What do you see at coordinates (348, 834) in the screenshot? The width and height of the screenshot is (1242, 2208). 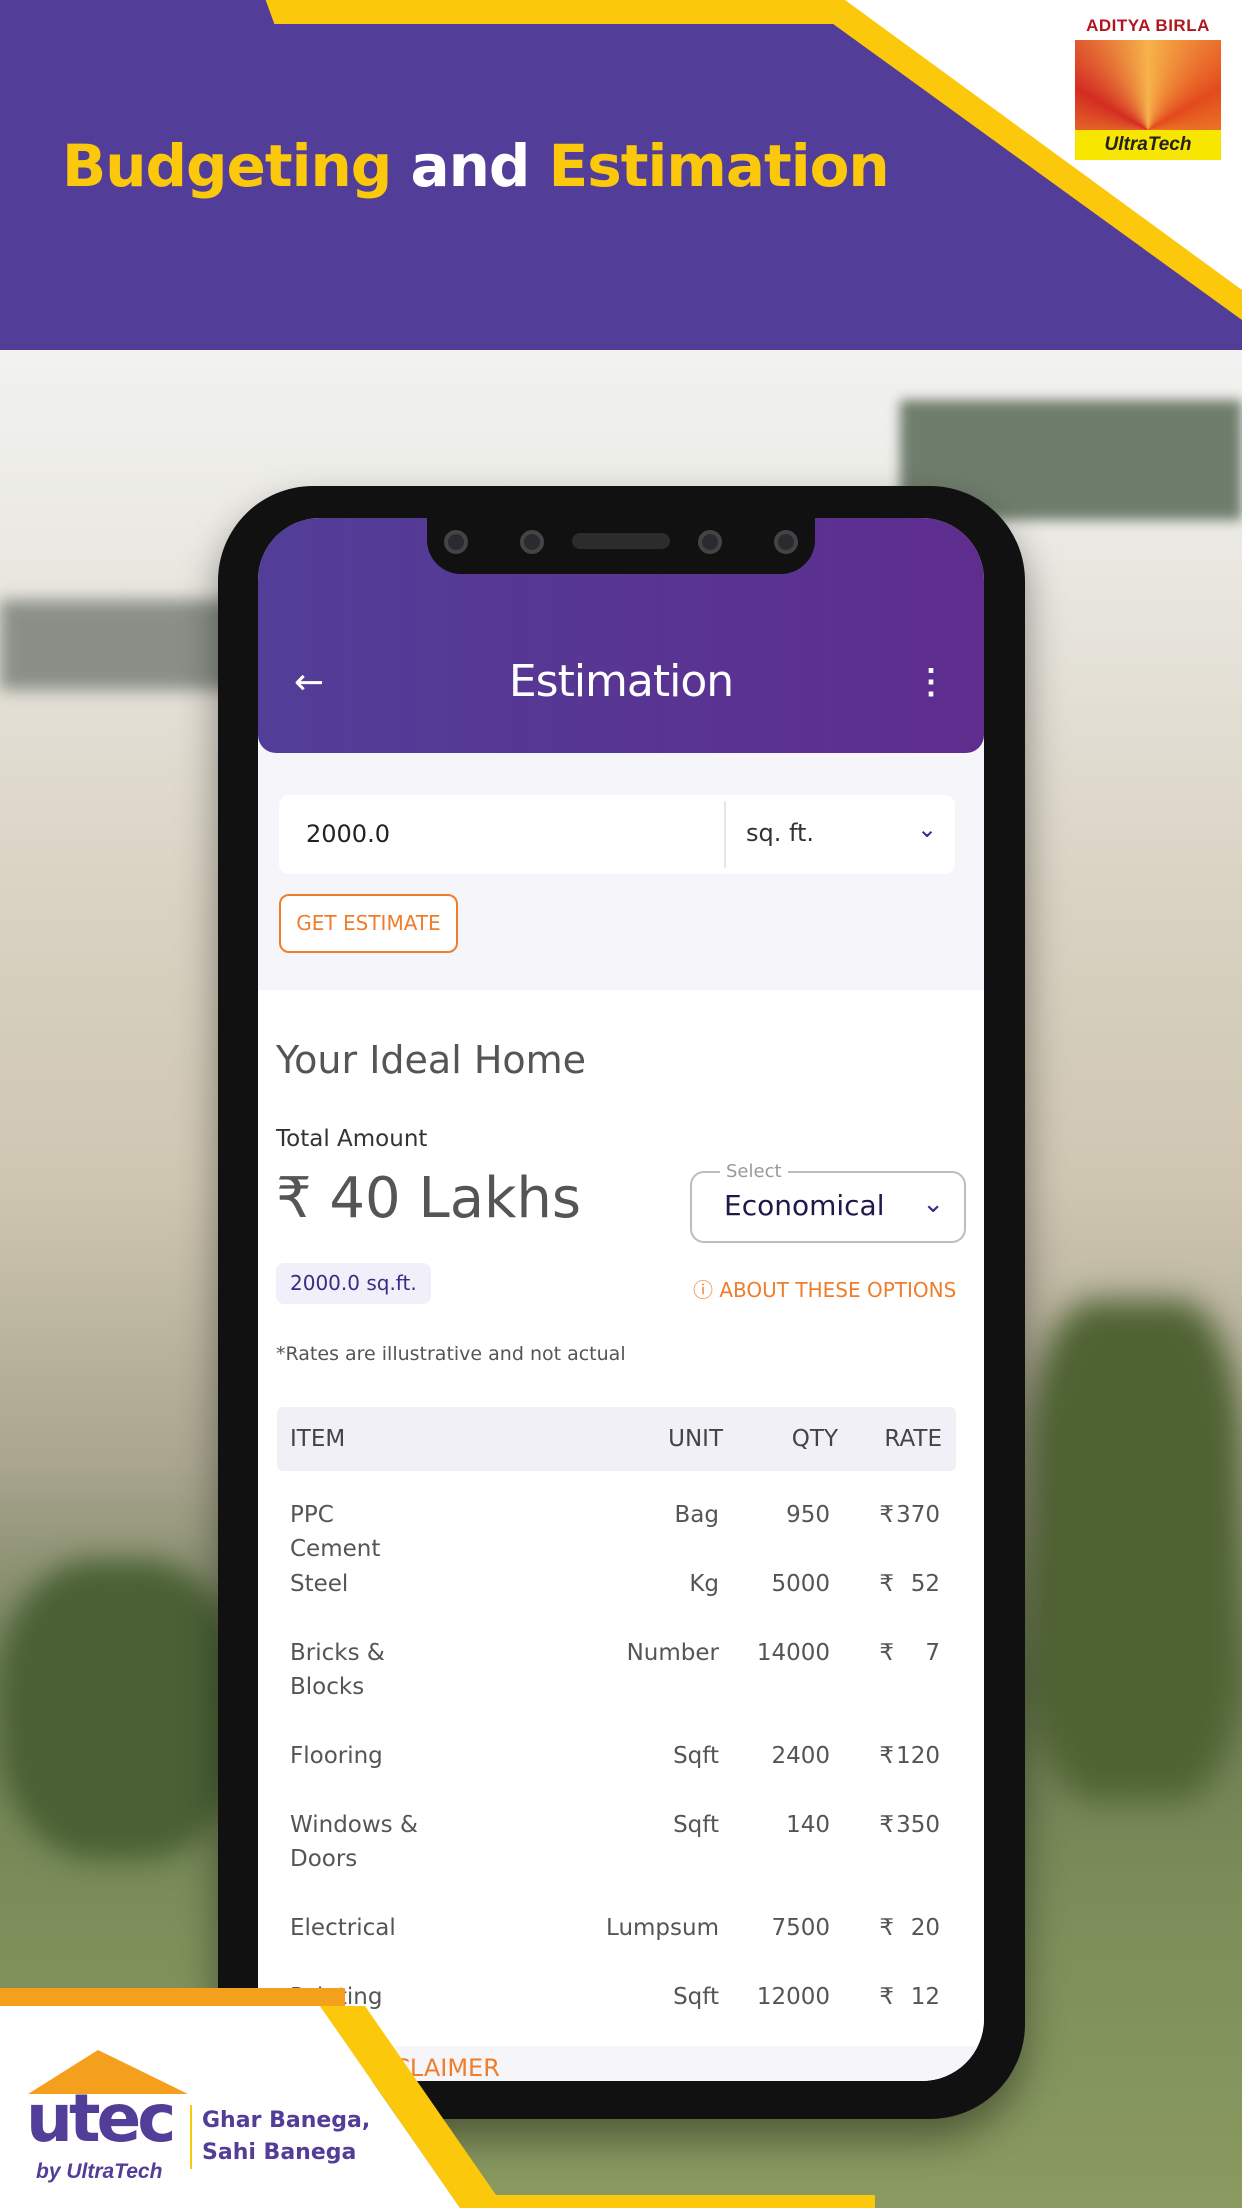 I see `area-input: 2000.0` at bounding box center [348, 834].